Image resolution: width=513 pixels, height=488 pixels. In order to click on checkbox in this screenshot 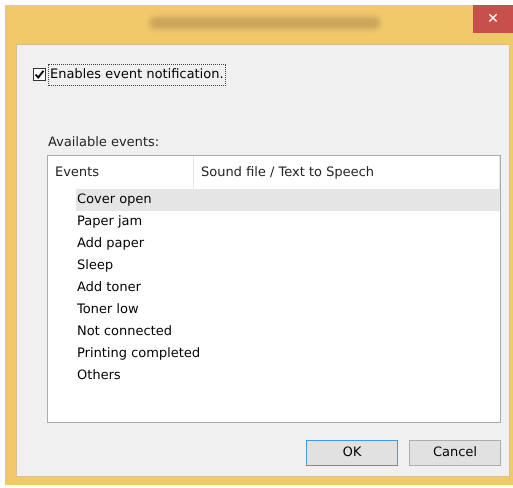, I will do `click(39, 75)`.